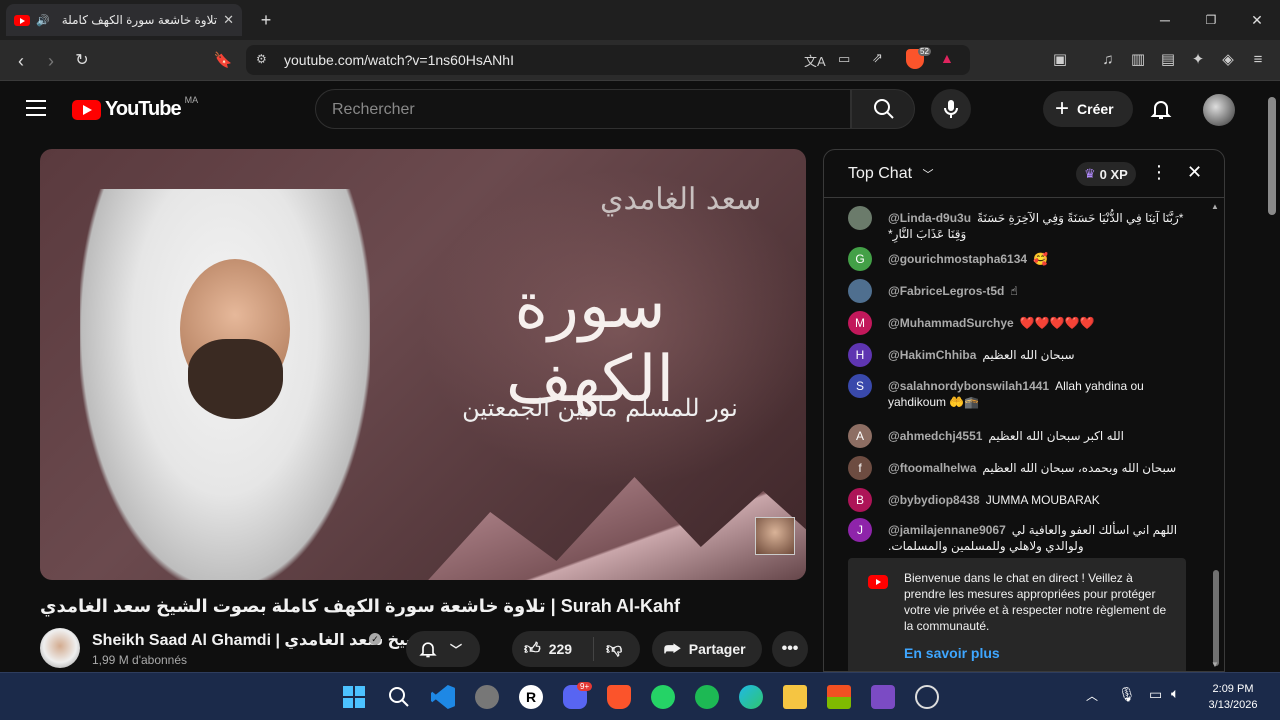  Describe the element at coordinates (1024, 174) in the screenshot. I see `chat-header: Top Chat ﹀ ♛ 0 XP ⋮ ✕` at that location.